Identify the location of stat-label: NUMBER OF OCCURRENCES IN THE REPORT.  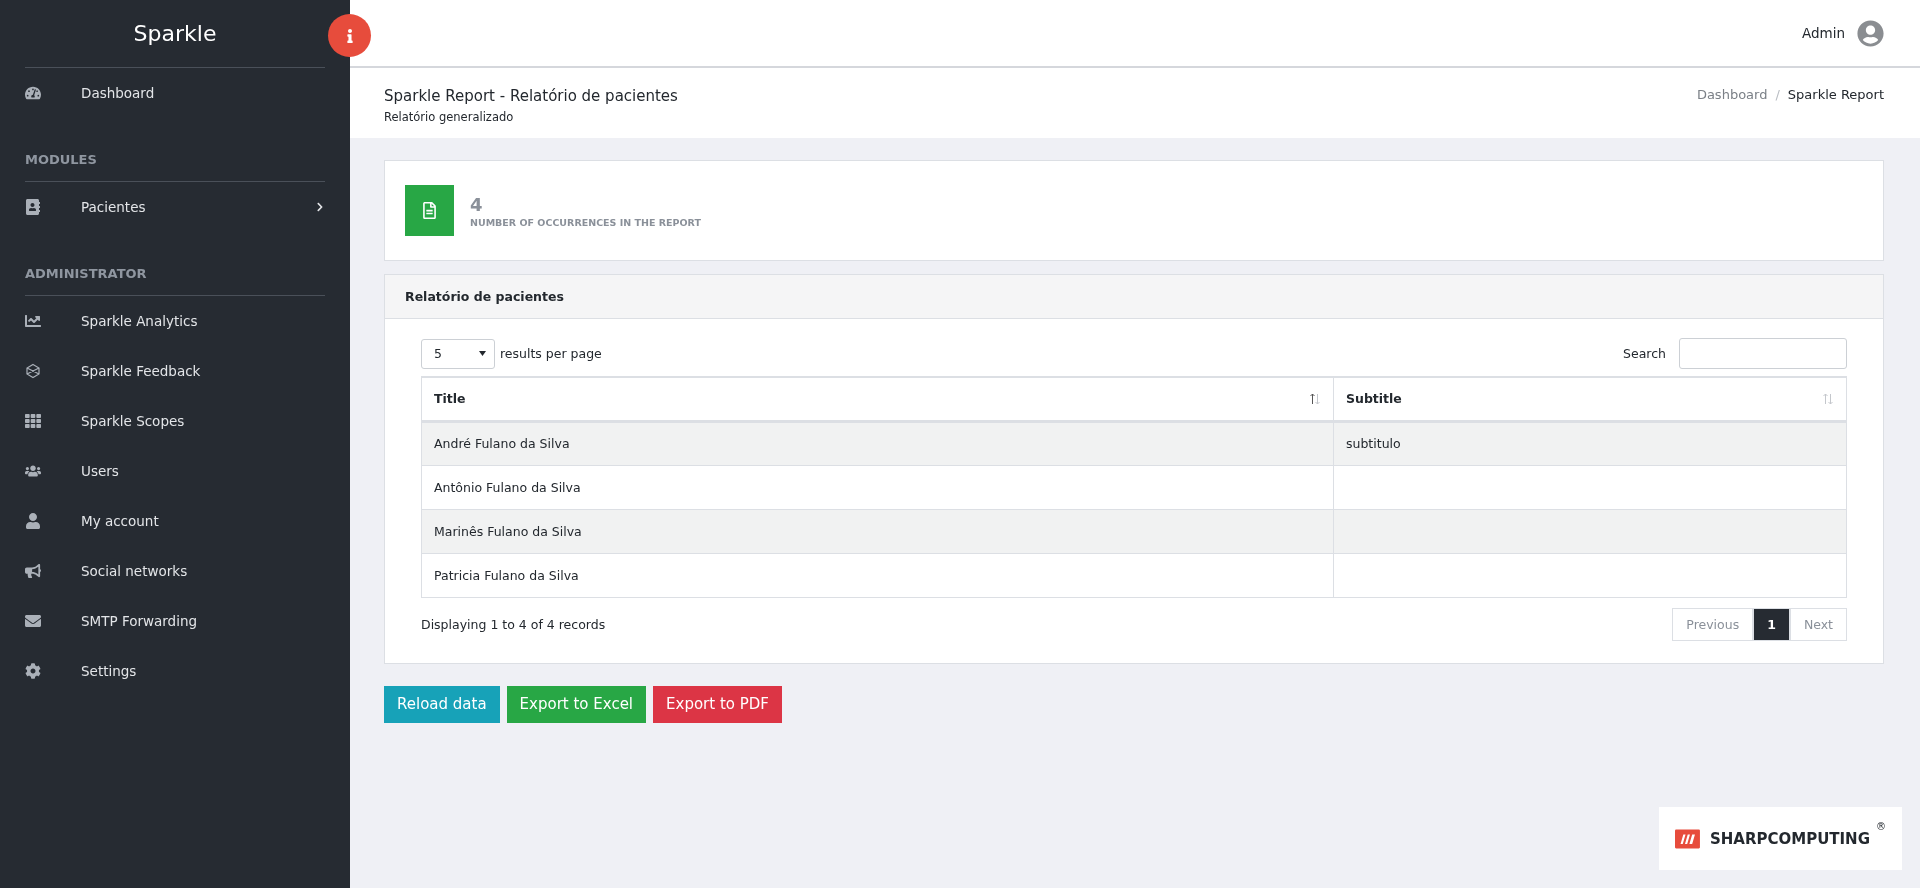
(585, 222).